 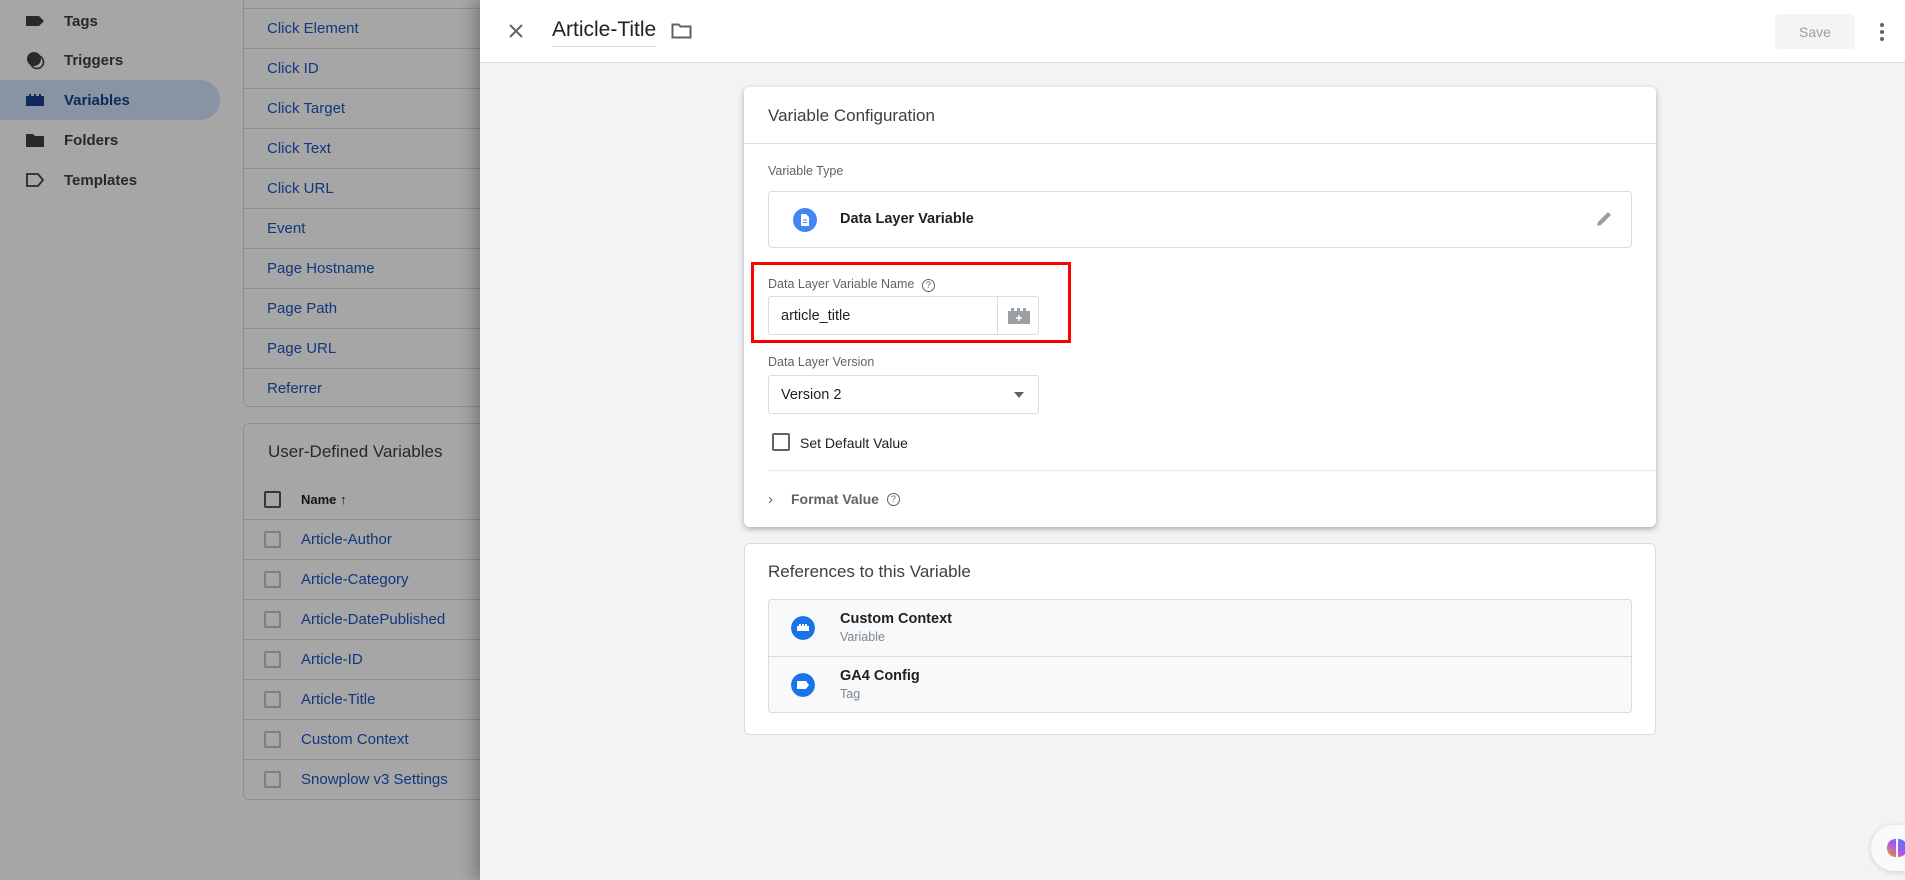 I want to click on version-label: Data Layer Version, so click(x=821, y=362).